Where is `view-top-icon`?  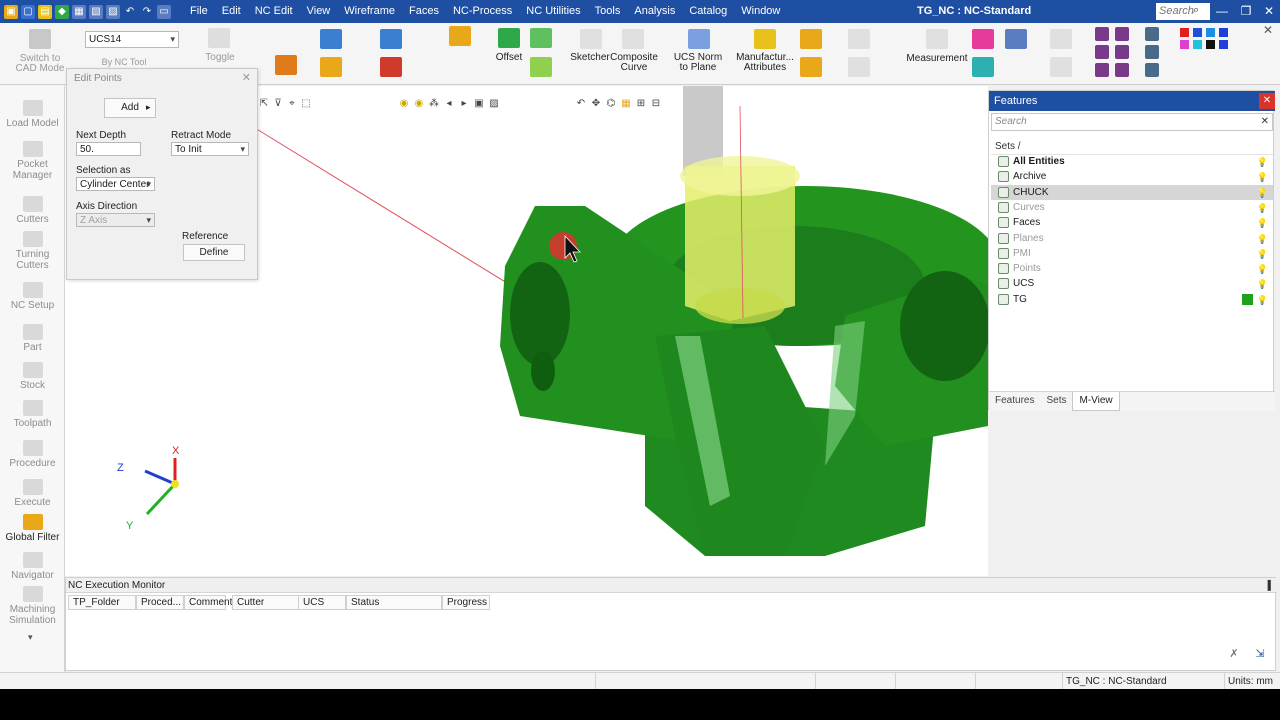
view-top-icon is located at coordinates (1102, 52).